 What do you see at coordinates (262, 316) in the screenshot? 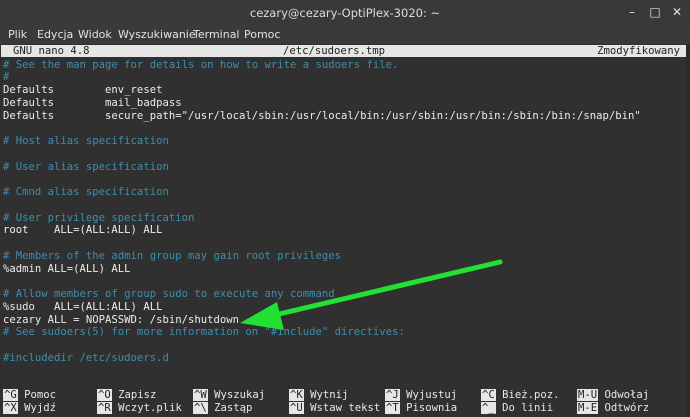
I see `arrow-head` at bounding box center [262, 316].